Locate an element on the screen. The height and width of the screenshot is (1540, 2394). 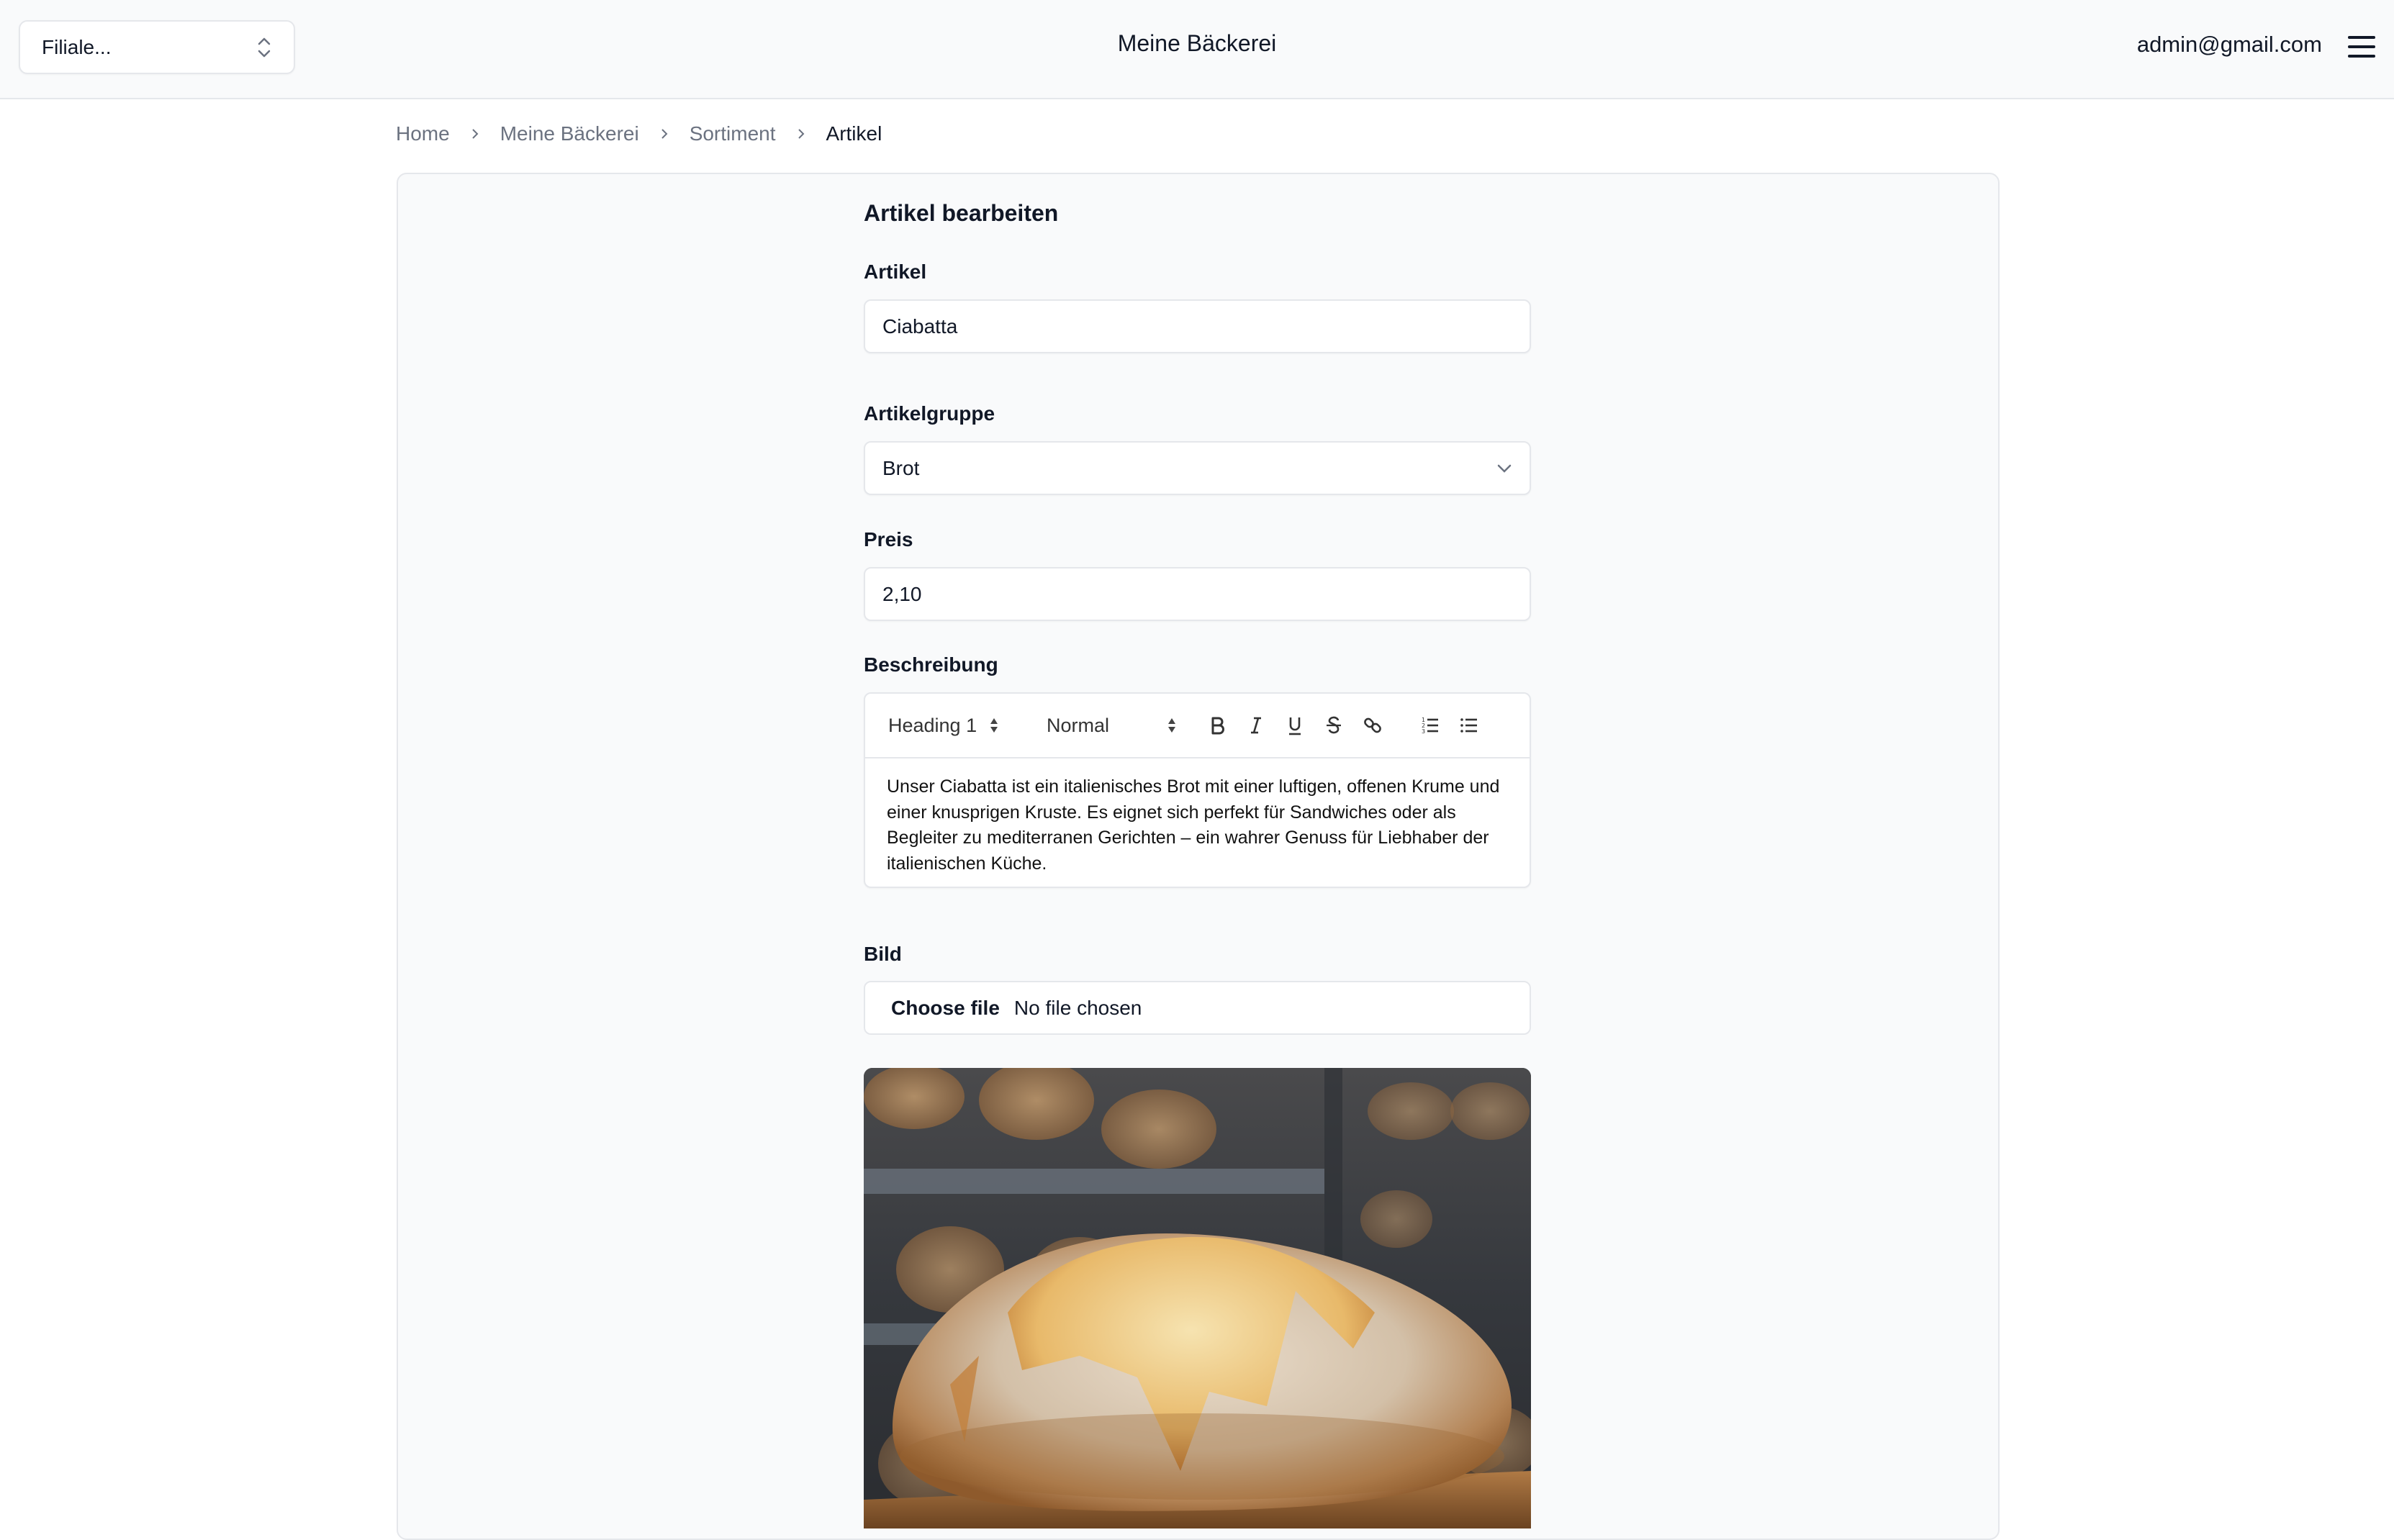
artikel-label: Artikel is located at coordinates (895, 272).